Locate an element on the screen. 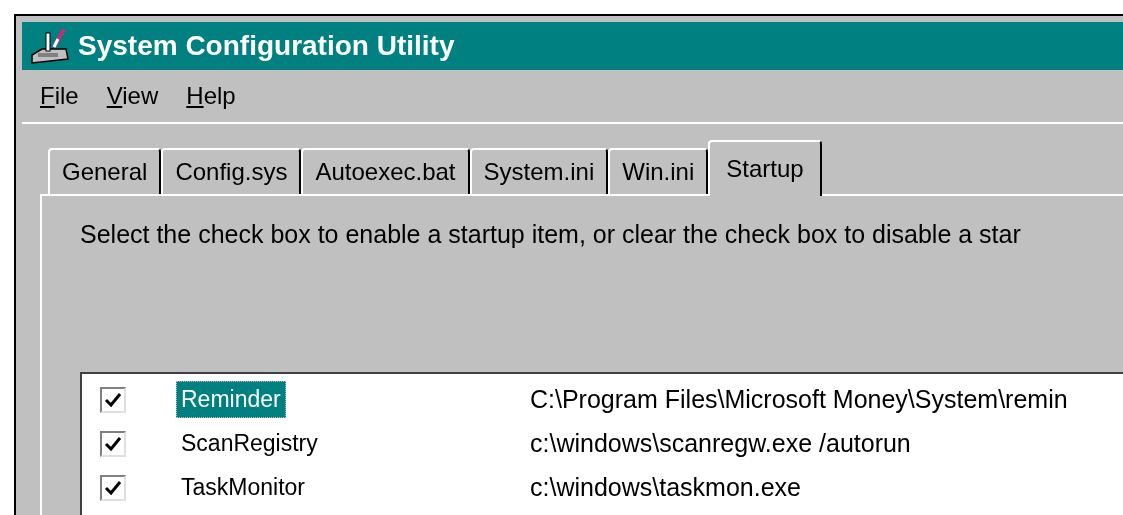 Image resolution: width=1123 pixels, height=515 pixels. window-title: System Configuration Utility is located at coordinates (266, 46).